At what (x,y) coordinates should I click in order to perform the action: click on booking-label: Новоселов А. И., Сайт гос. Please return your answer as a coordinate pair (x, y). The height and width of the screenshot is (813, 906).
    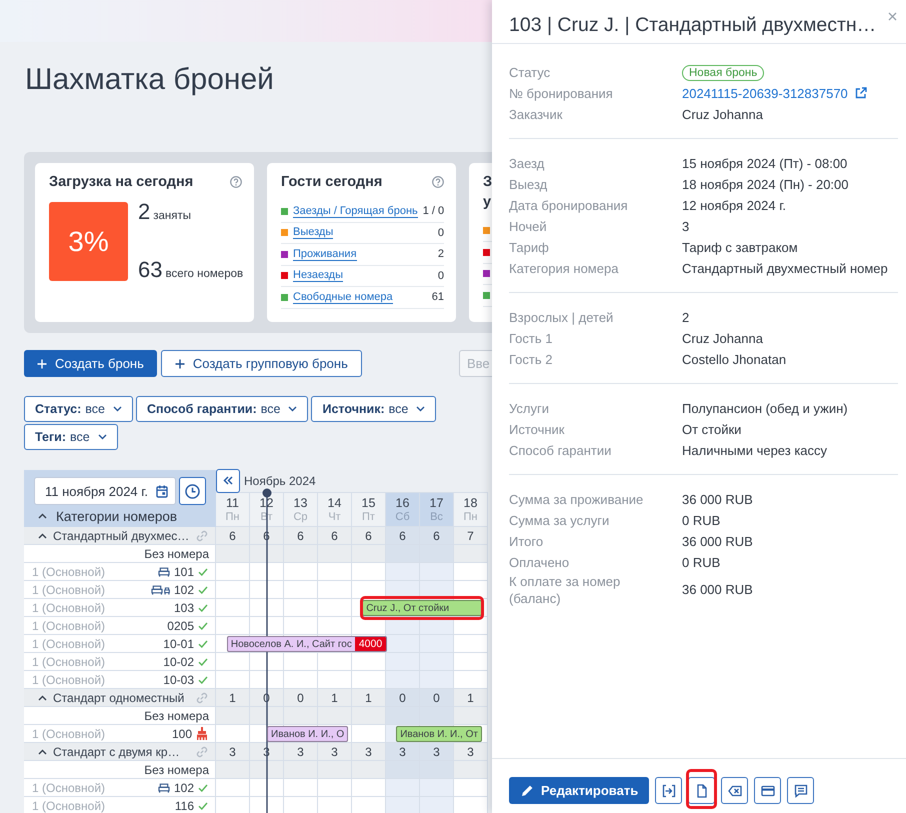
    Looking at the image, I should click on (291, 644).